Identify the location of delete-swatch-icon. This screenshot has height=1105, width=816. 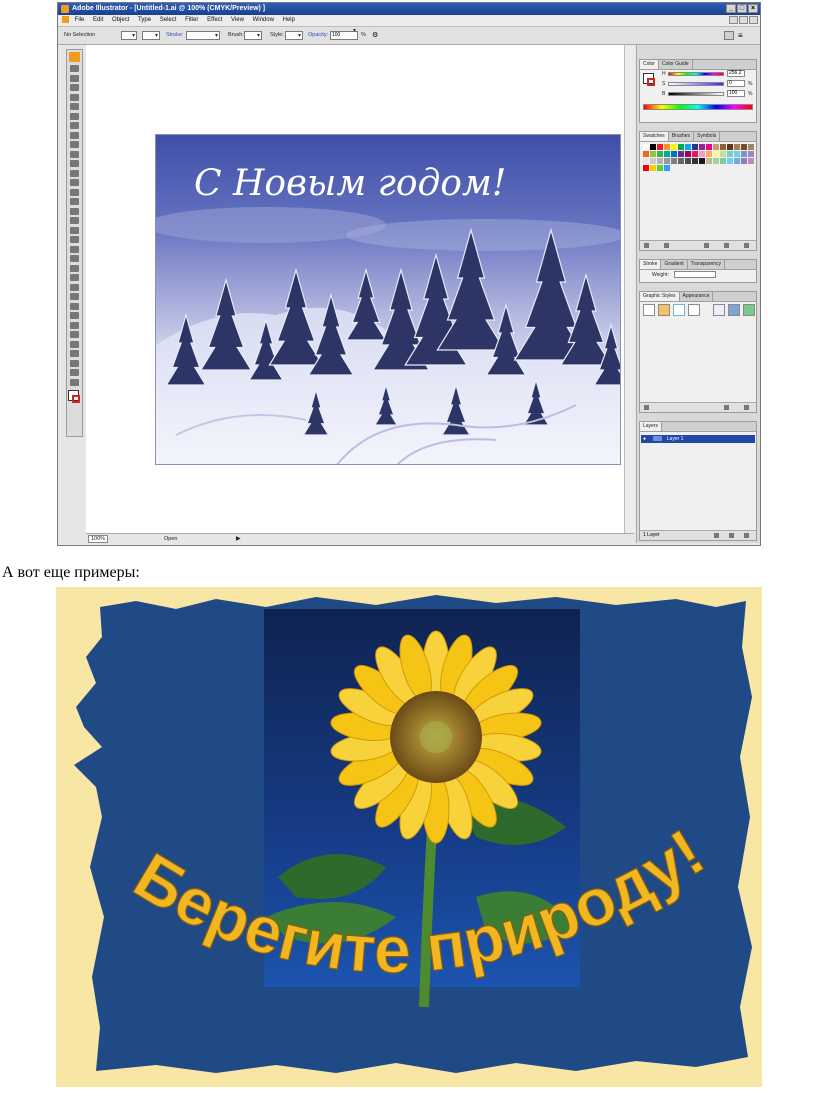
(746, 245).